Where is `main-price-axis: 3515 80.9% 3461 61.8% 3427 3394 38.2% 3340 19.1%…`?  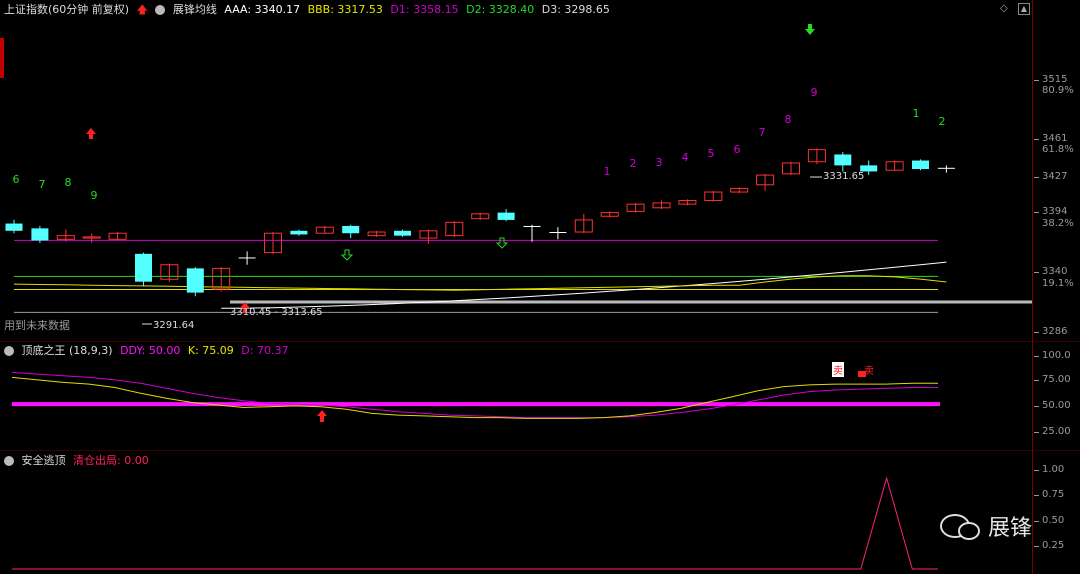
main-price-axis: 3515 80.9% 3461 61.8% 3427 3394 38.2% 3340 19.1%… is located at coordinates (1057, 170).